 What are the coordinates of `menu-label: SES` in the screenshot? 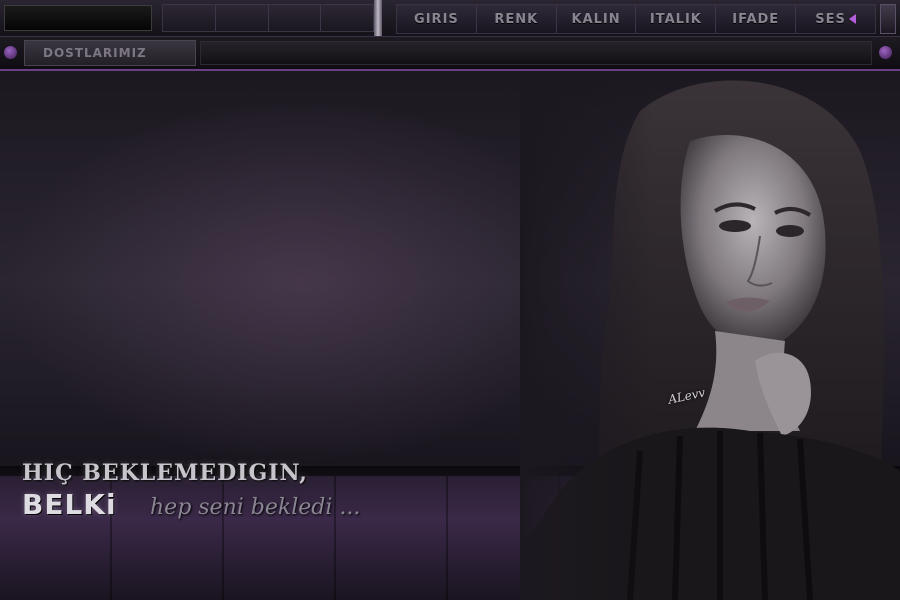 It's located at (830, 19).